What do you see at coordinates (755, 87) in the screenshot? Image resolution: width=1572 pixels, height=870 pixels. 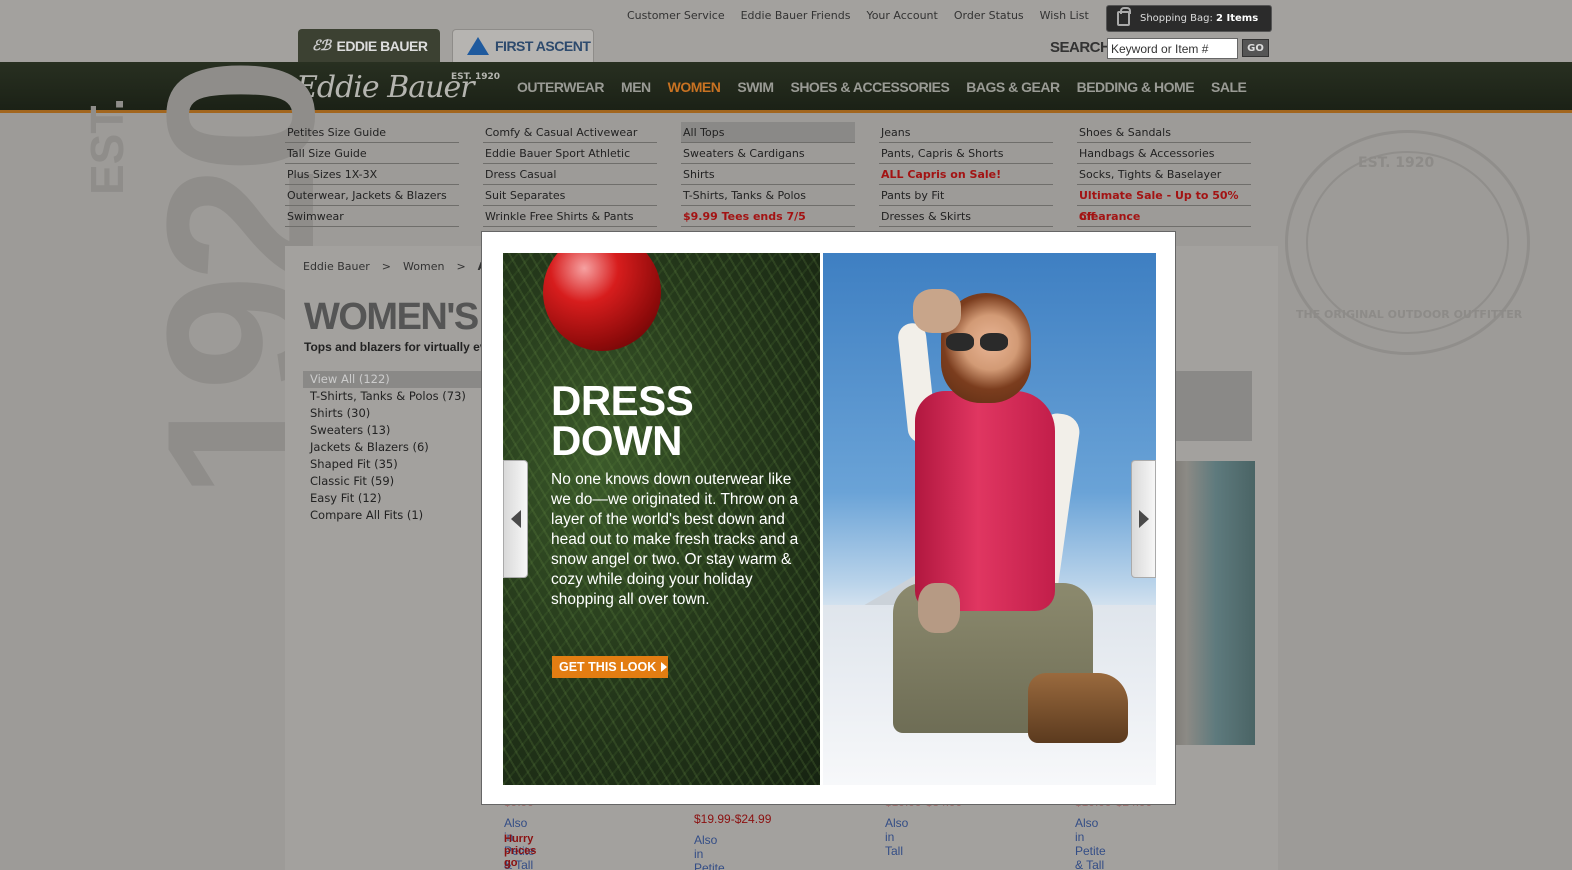 I see `nav-swim: SWIM` at bounding box center [755, 87].